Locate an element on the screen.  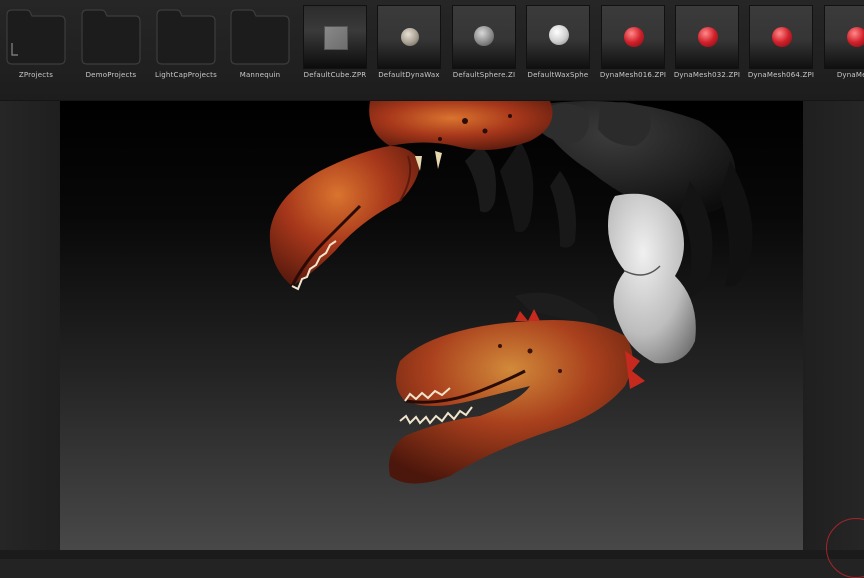
lightbox-item-label: DemoProjects is located at coordinates (111, 75).